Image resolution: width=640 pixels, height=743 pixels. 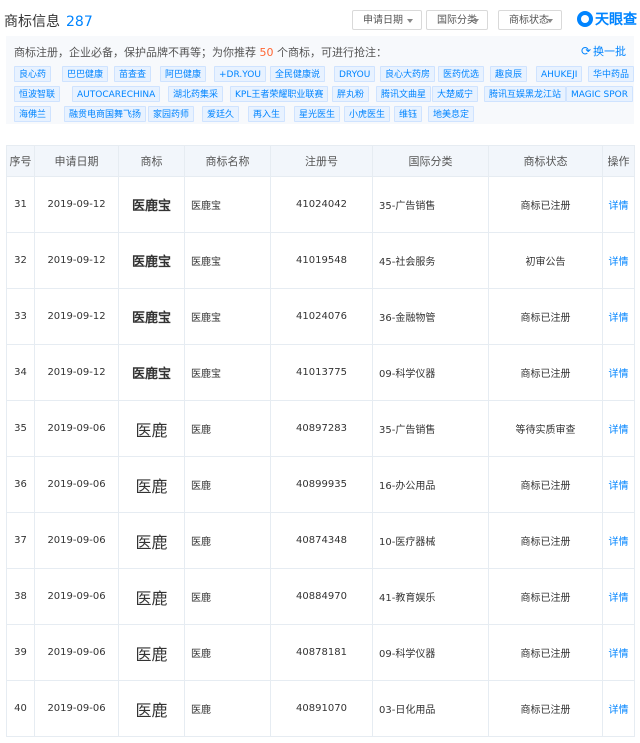 What do you see at coordinates (105, 114) in the screenshot?
I see `recommend-tag: 融贯电商国舞飞扬` at bounding box center [105, 114].